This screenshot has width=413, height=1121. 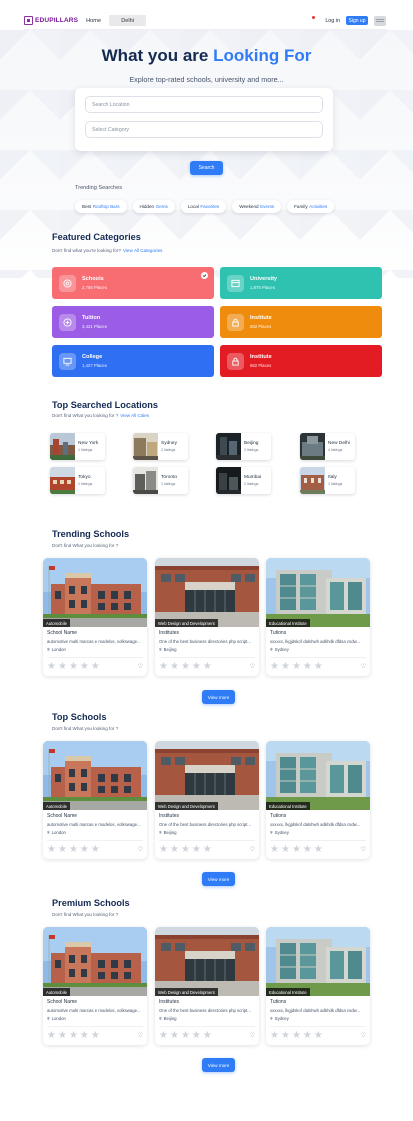 I want to click on check-circle-icon, so click(x=204, y=275).